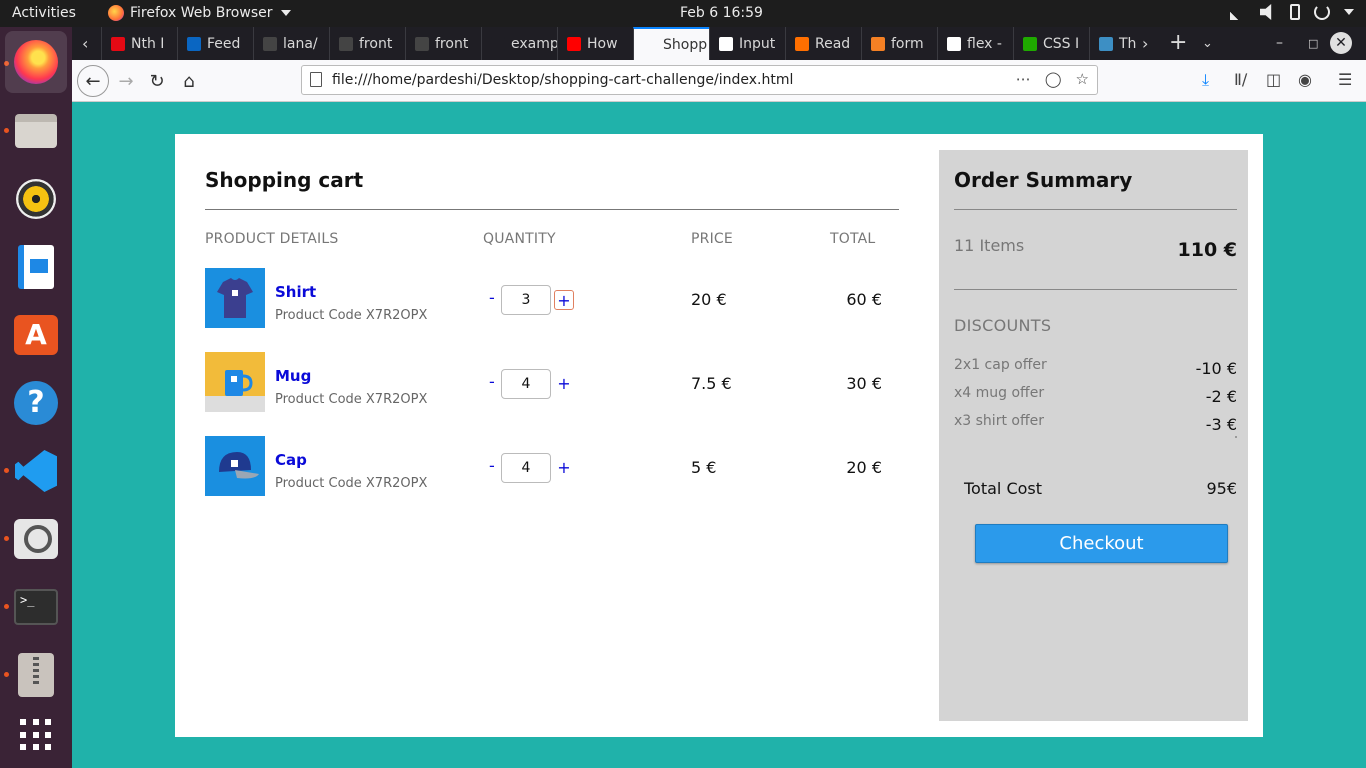  Describe the element at coordinates (44, 13) in the screenshot. I see `activities-button: Activities` at that location.